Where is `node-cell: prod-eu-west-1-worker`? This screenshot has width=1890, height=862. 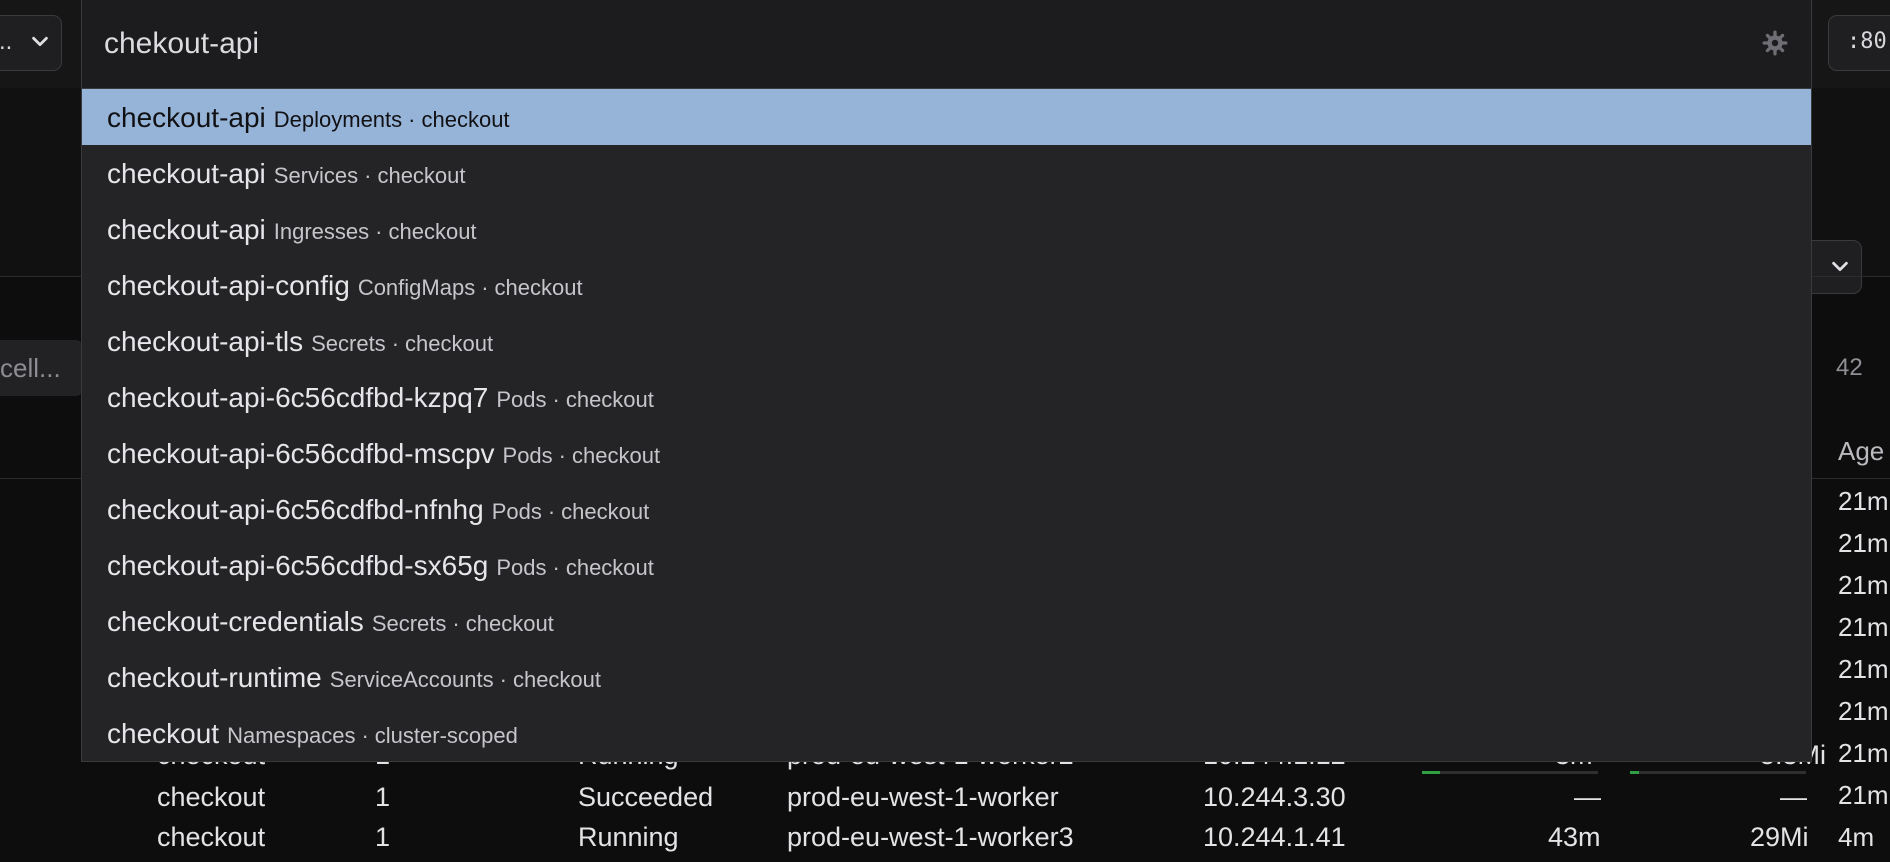 node-cell: prod-eu-west-1-worker is located at coordinates (923, 797).